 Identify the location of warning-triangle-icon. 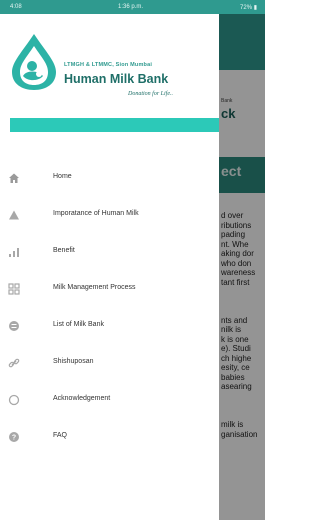
(14, 215).